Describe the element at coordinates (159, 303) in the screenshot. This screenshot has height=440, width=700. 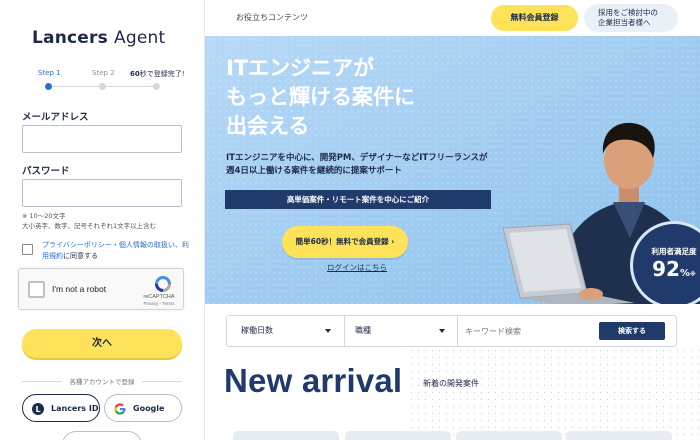
I see `recaptcha-privacy-terms: Privacy - Terms` at that location.